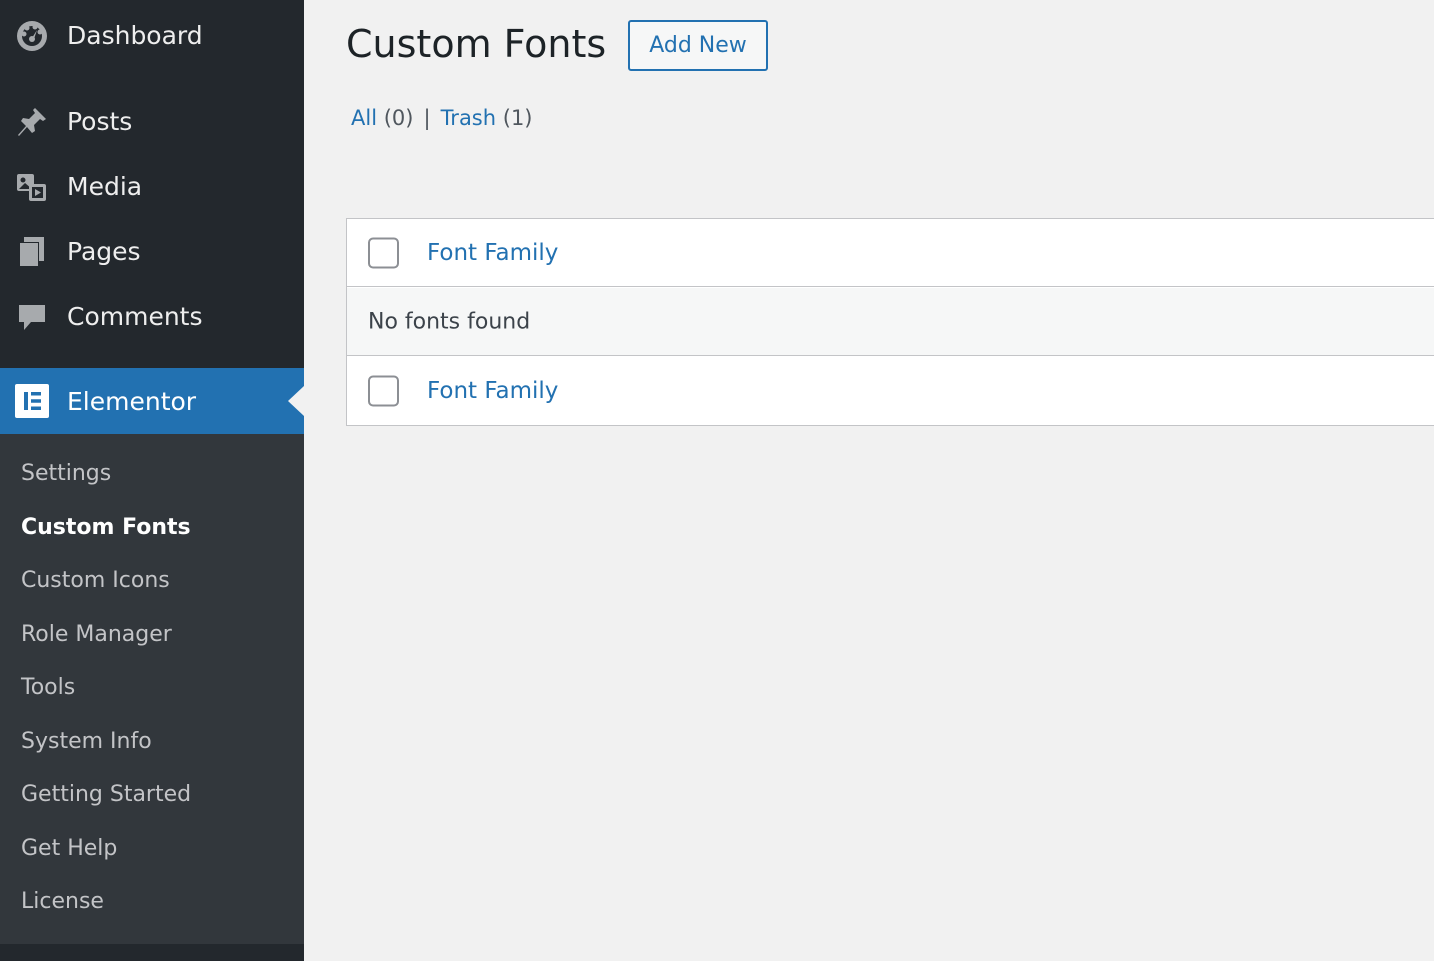 This screenshot has width=1434, height=961. I want to click on column-header-font-family: Font Family, so click(492, 253).